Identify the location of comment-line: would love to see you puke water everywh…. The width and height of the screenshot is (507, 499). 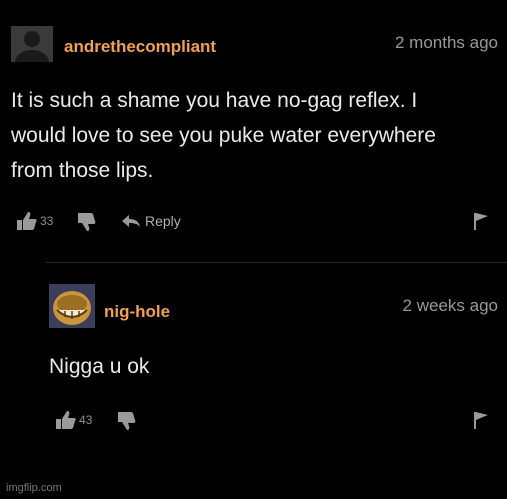
(223, 135).